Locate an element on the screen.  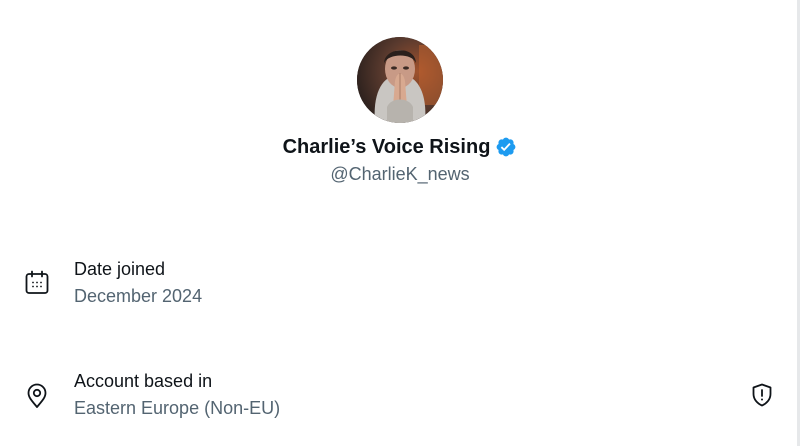
calendar-icon is located at coordinates (37, 283).